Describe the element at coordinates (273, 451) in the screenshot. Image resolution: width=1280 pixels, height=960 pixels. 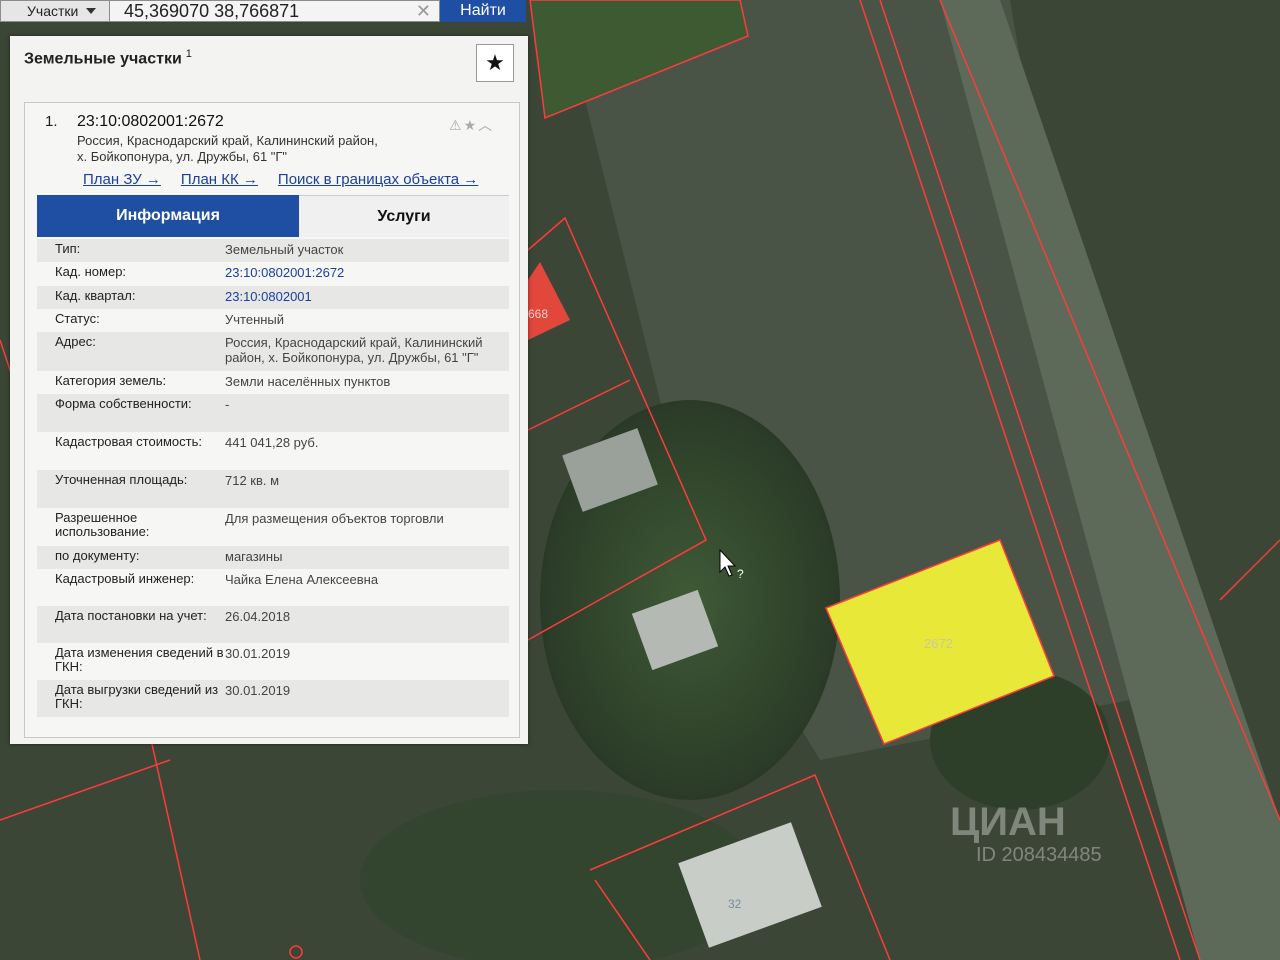
I see `info-row-cad-value: Кадастровая стоимость: 441 041,28 руб.` at that location.